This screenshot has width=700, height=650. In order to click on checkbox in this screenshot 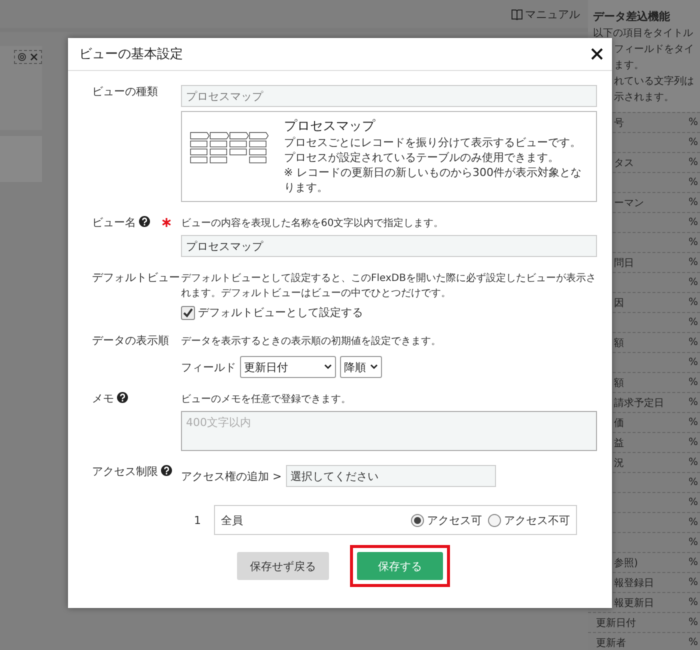, I will do `click(188, 313)`.